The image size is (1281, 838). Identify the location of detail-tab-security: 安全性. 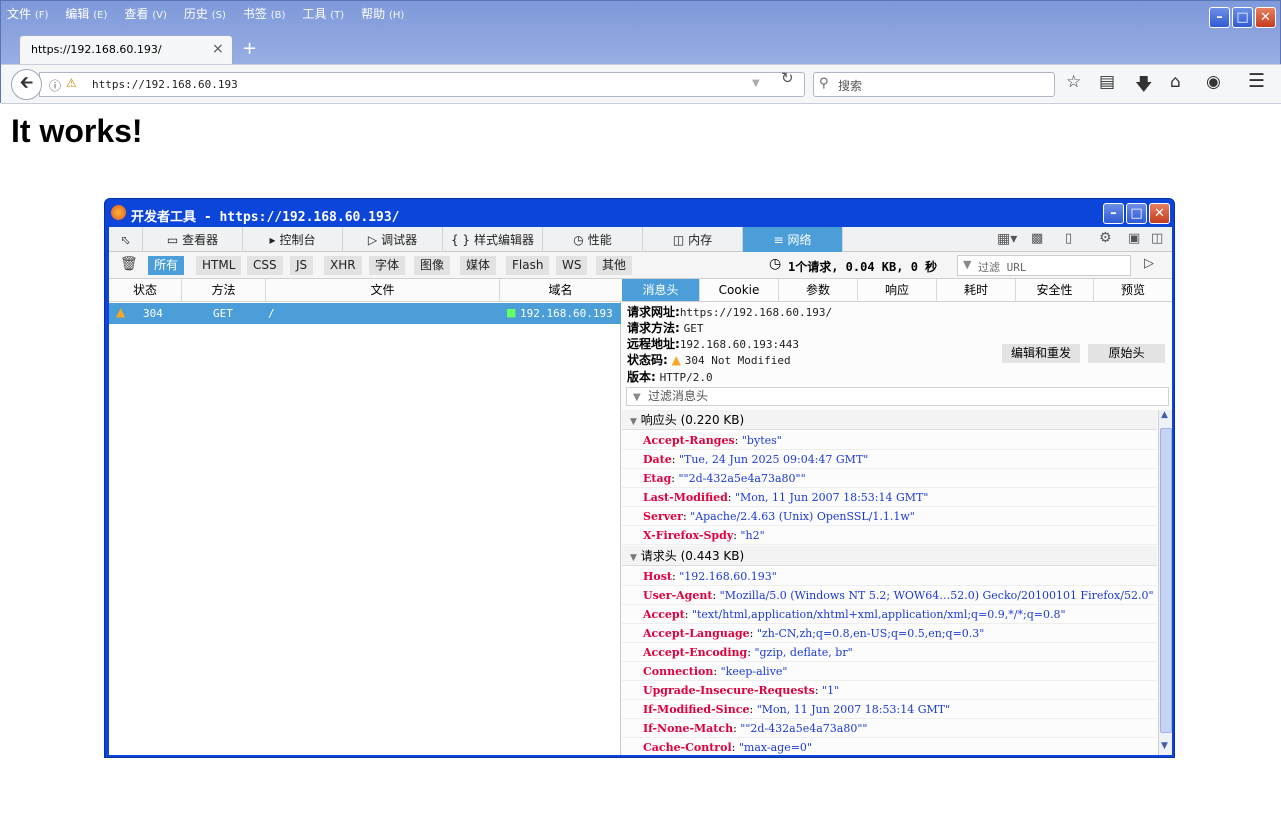
(1055, 290).